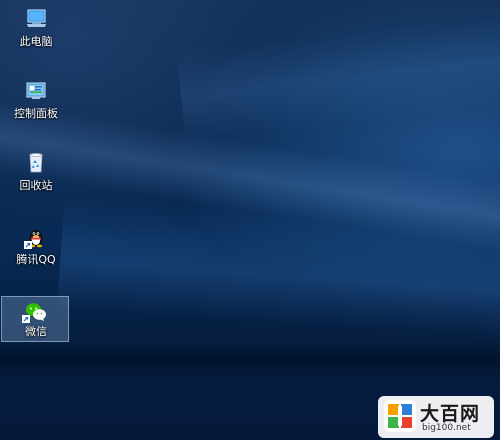 The image size is (500, 440). What do you see at coordinates (36, 113) in the screenshot?
I see `desktop-icon-label: 控制面板` at bounding box center [36, 113].